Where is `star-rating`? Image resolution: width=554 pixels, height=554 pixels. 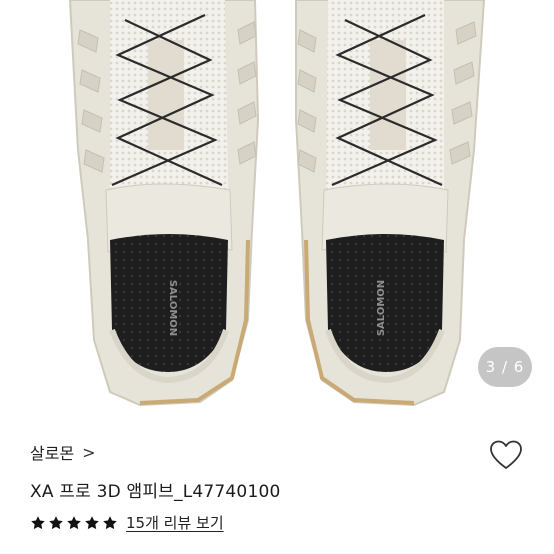
star-rating is located at coordinates (74, 523).